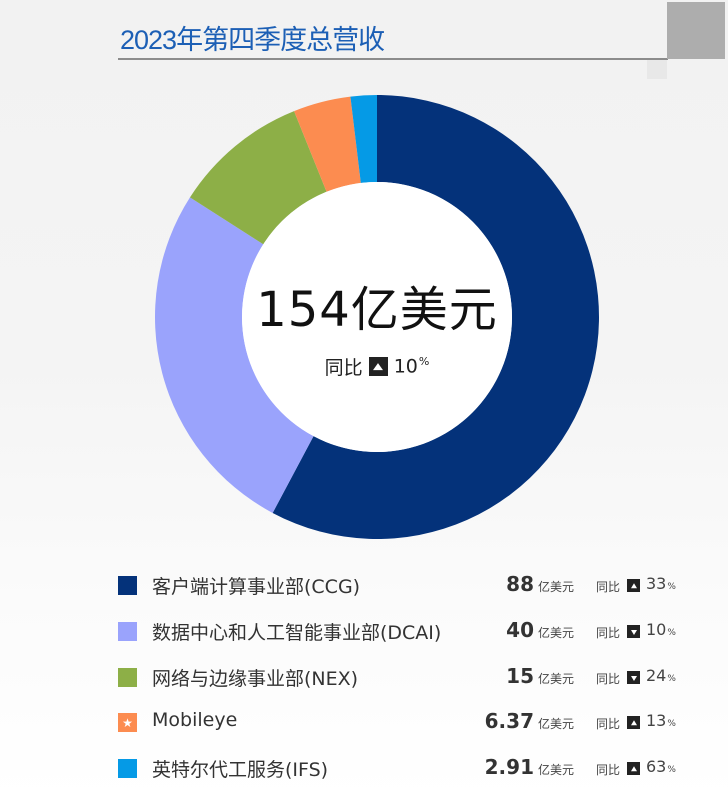 This screenshot has height=800, width=728. Describe the element at coordinates (364, 767) in the screenshot. I see `legend-item: 英特尔代工服务(IFS) 2.91 亿美元 同比 63%` at that location.